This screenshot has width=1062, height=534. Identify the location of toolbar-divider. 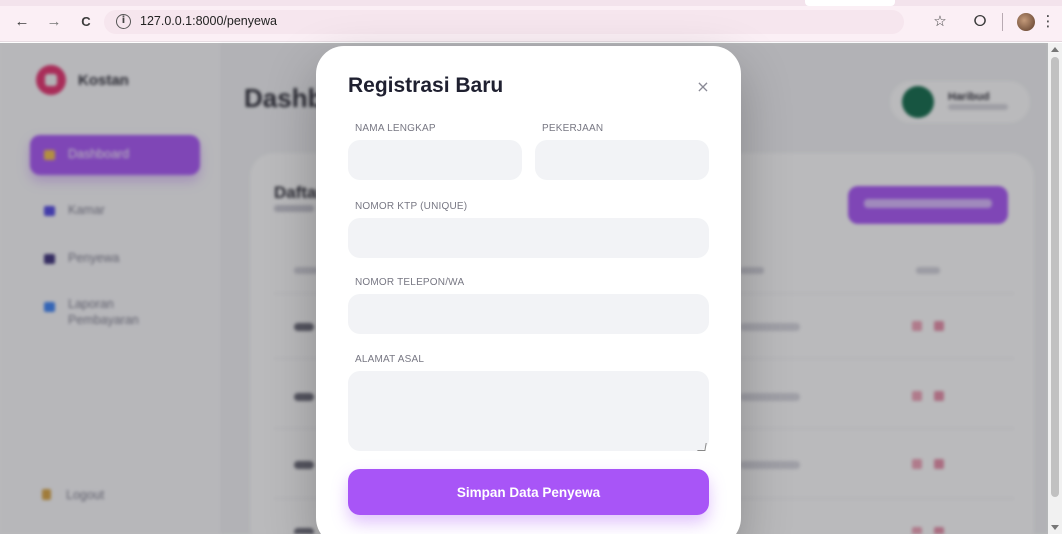
(1002, 22).